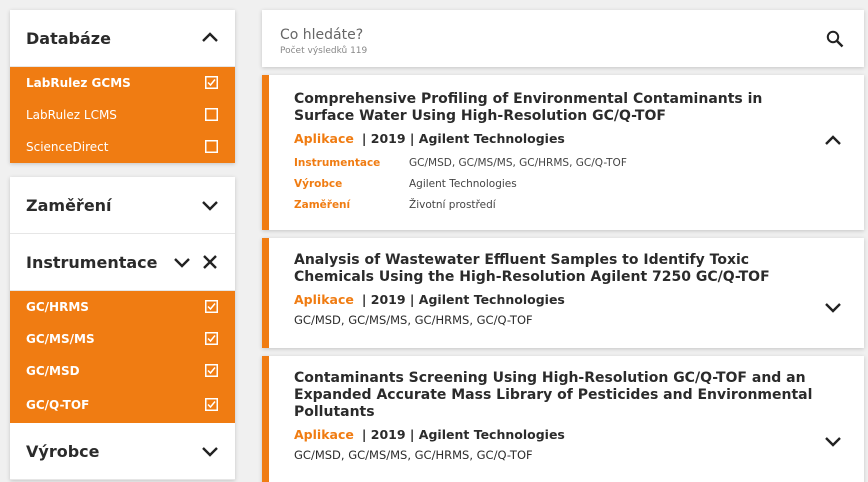 Image resolution: width=868 pixels, height=482 pixels. What do you see at coordinates (518, 162) in the screenshot?
I see `detail-value: GC/MSD, GC/MS/MS, GC/HRMS, GC/Q-TOF` at bounding box center [518, 162].